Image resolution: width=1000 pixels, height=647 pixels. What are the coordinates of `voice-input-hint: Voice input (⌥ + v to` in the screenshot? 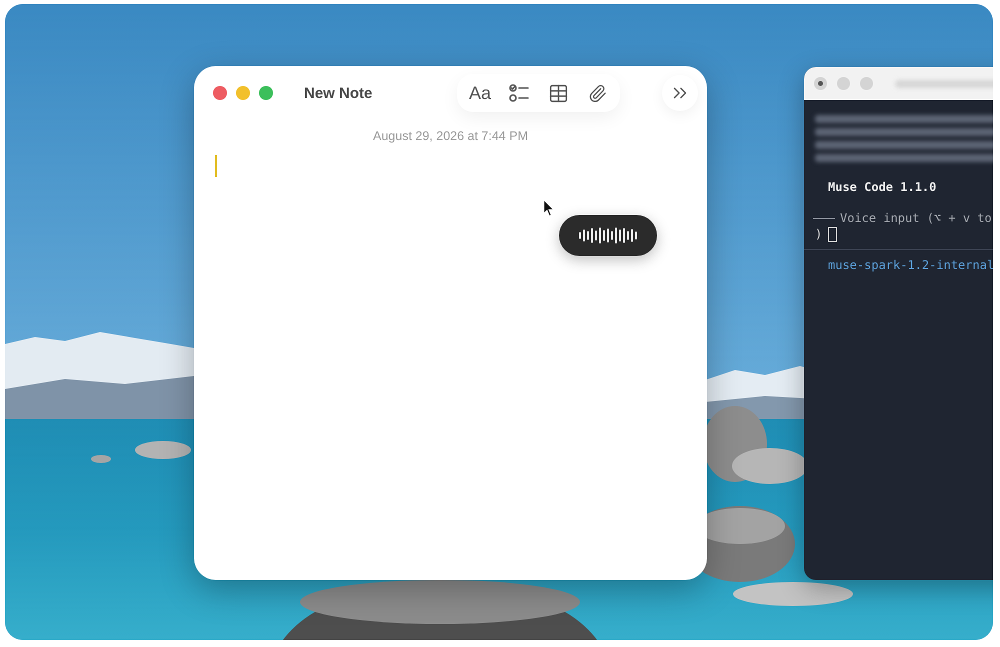 It's located at (916, 218).